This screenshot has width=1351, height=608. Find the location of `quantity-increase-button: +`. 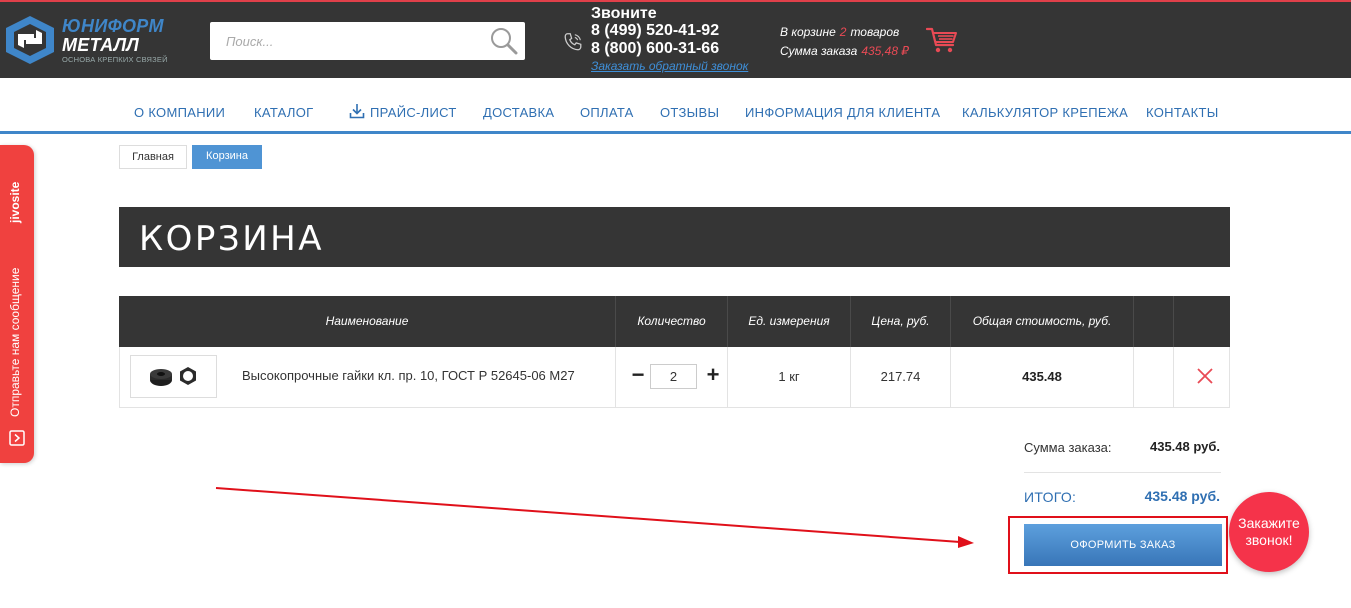

quantity-increase-button: + is located at coordinates (713, 376).